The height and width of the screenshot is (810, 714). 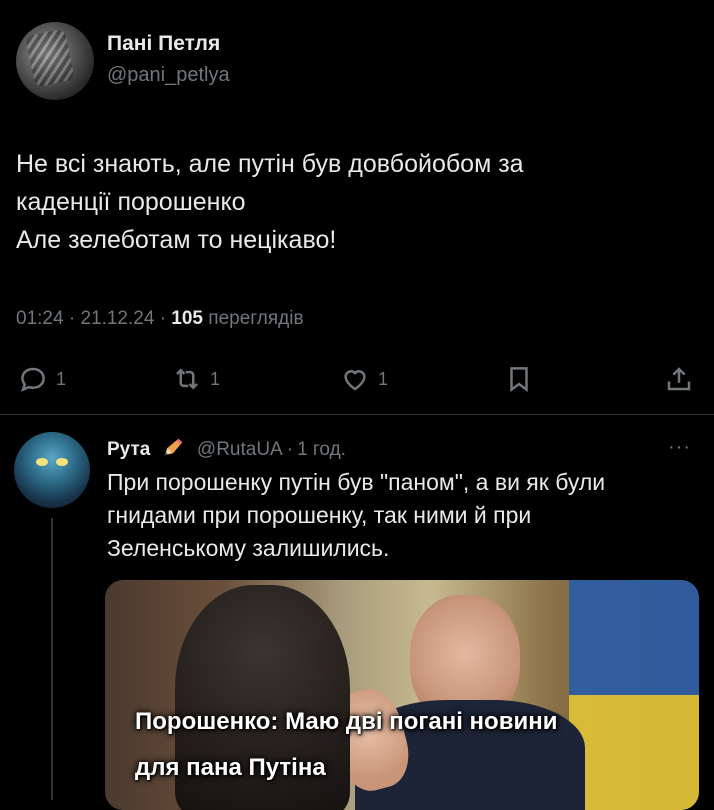 I want to click on tweet-actions: 1 1 1, so click(x=357, y=380).